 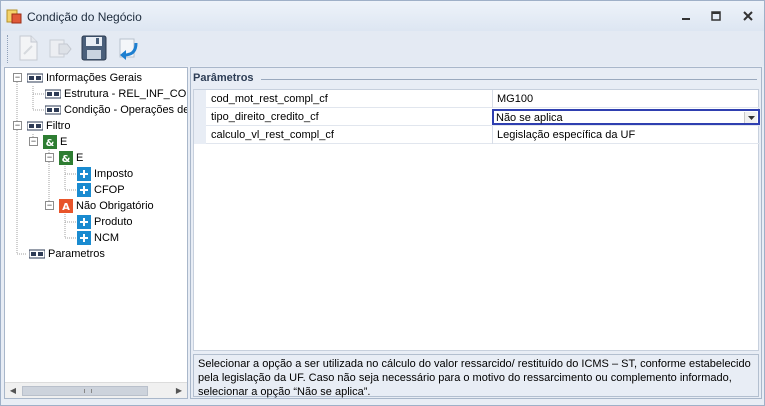 I want to click on tree-node-e: − & E, so click(x=48, y=142).